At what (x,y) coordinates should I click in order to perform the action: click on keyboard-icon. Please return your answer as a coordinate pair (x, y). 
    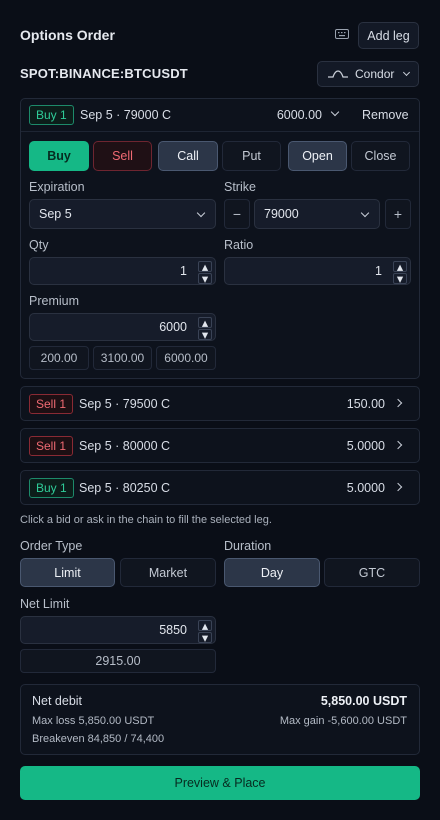
    Looking at the image, I should click on (342, 34).